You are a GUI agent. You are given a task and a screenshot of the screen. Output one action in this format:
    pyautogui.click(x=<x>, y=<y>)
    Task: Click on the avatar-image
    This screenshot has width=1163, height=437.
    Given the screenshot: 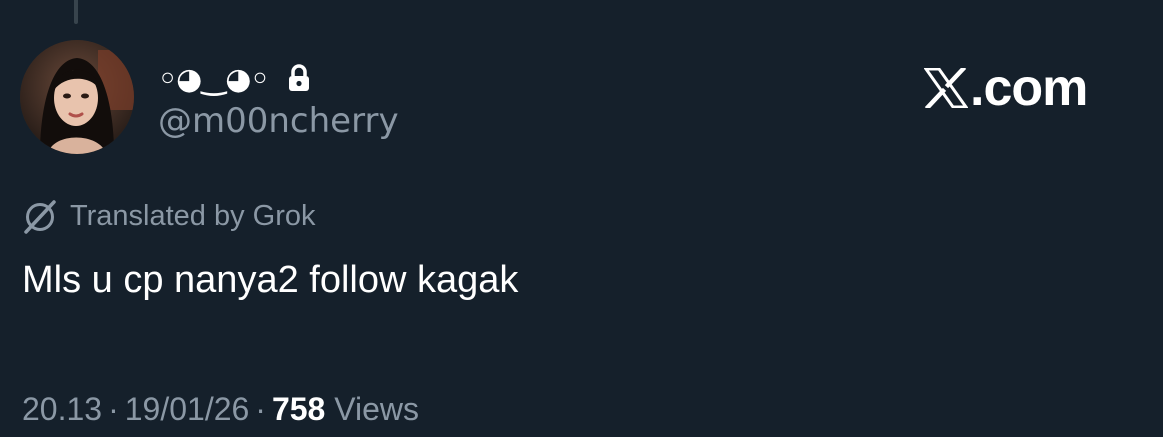 What is the action you would take?
    pyautogui.click(x=77, y=97)
    